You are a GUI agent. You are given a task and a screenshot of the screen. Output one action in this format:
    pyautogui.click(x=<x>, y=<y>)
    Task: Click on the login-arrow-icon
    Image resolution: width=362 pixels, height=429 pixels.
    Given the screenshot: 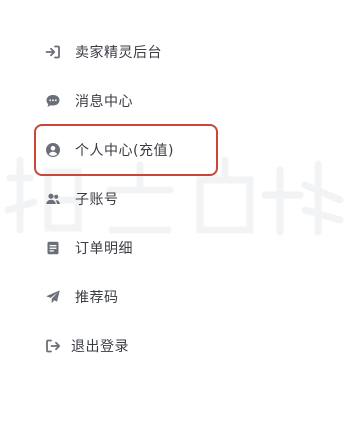 What is the action you would take?
    pyautogui.click(x=53, y=52)
    